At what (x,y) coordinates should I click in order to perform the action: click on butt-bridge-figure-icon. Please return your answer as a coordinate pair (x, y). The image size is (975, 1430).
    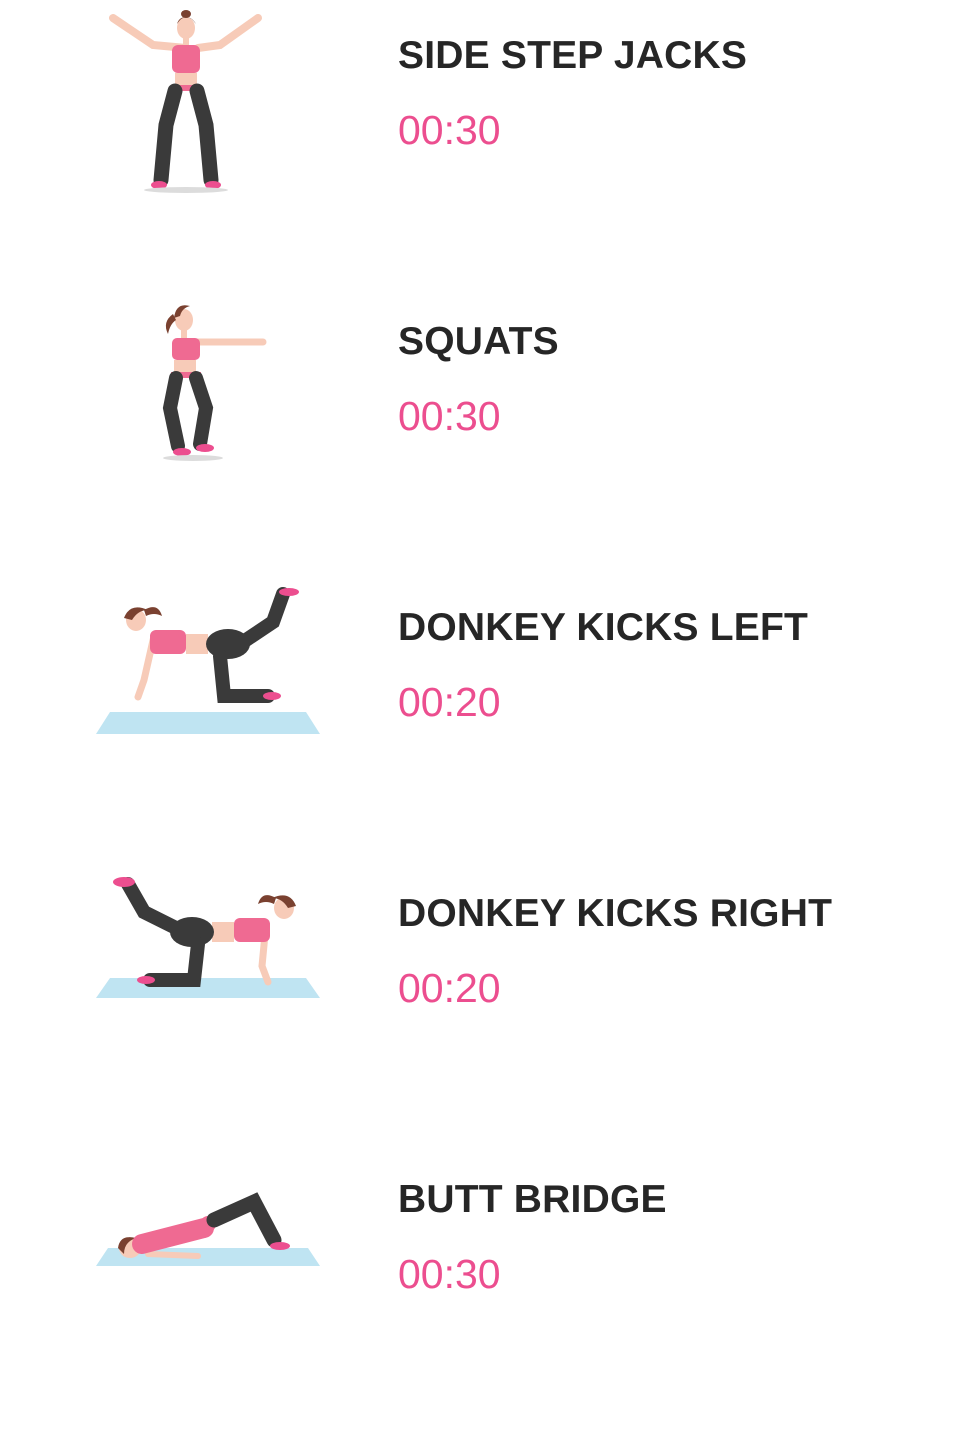
    Looking at the image, I should click on (208, 1257).